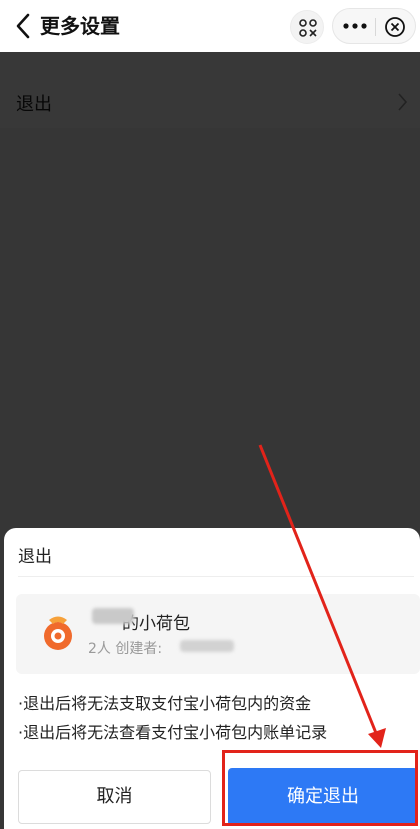 The width and height of the screenshot is (420, 829). Describe the element at coordinates (395, 27) in the screenshot. I see `close-circle-icon` at that location.